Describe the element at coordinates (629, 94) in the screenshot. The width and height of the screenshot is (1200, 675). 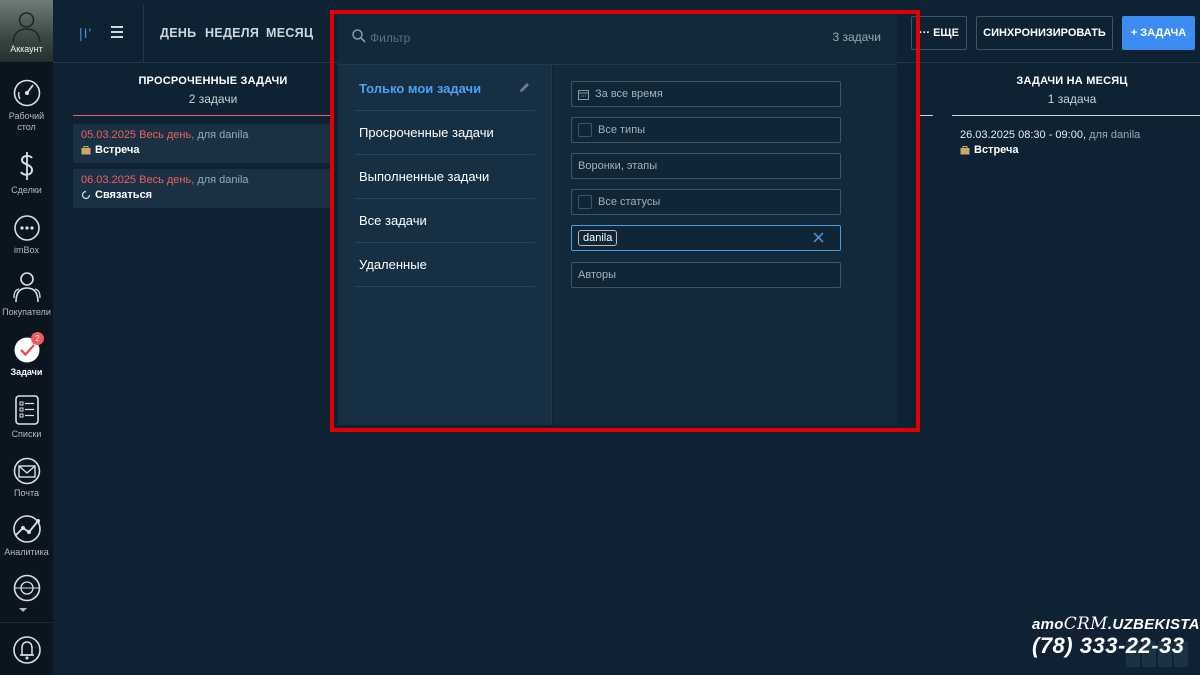
I see `period-value: За все время` at that location.